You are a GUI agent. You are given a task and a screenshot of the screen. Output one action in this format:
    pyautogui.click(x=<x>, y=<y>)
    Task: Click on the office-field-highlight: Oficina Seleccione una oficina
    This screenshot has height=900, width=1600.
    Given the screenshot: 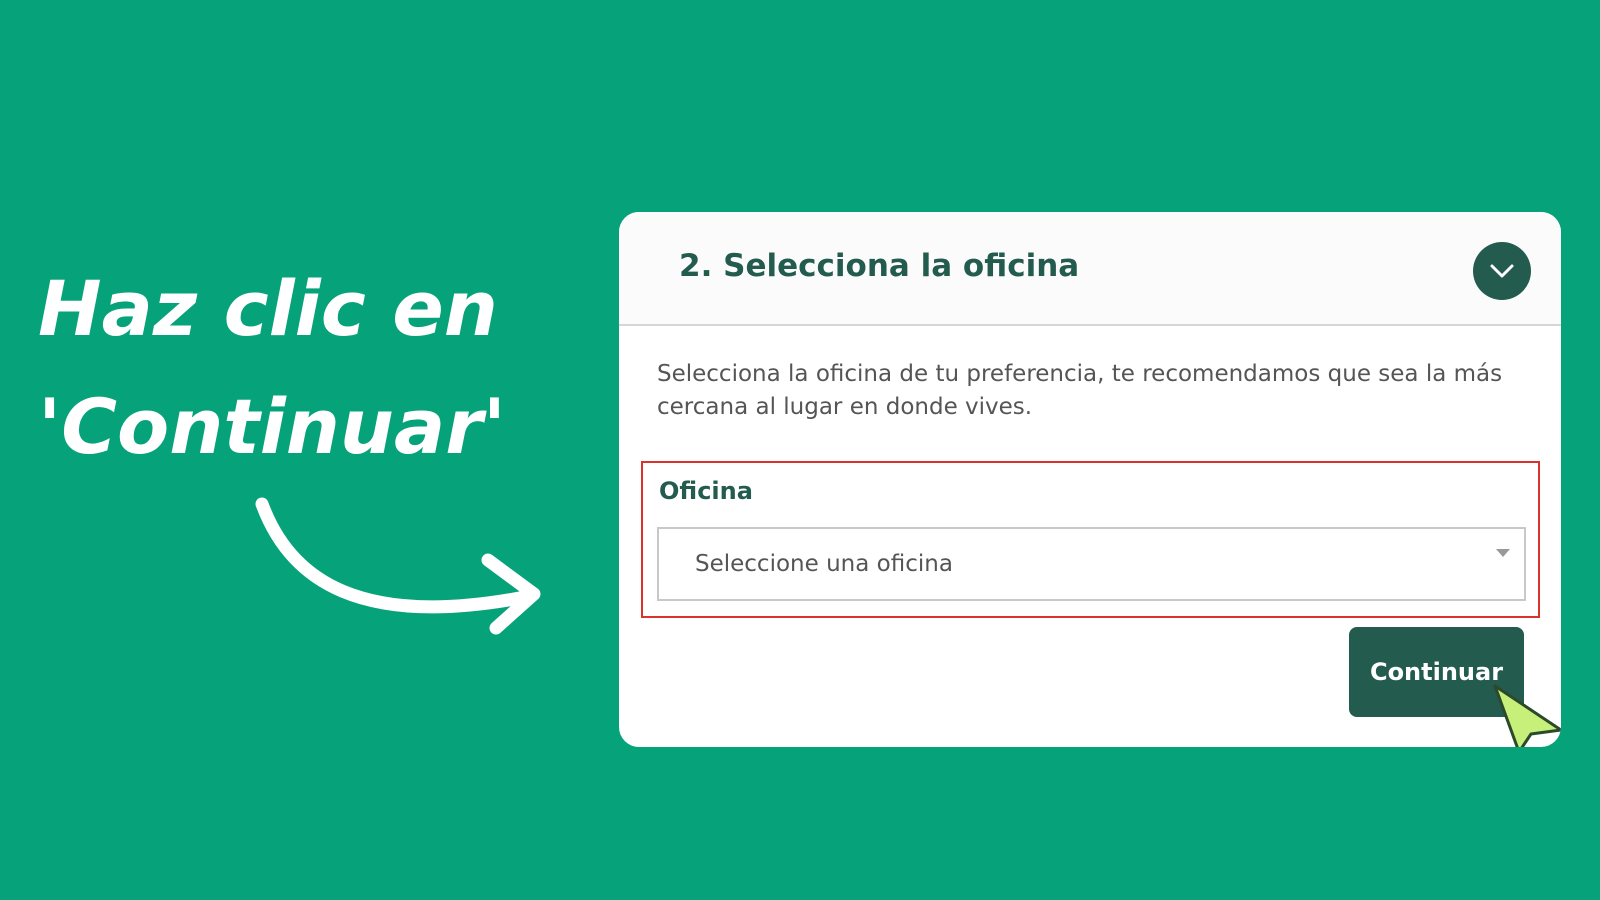 What is the action you would take?
    pyautogui.click(x=1090, y=539)
    